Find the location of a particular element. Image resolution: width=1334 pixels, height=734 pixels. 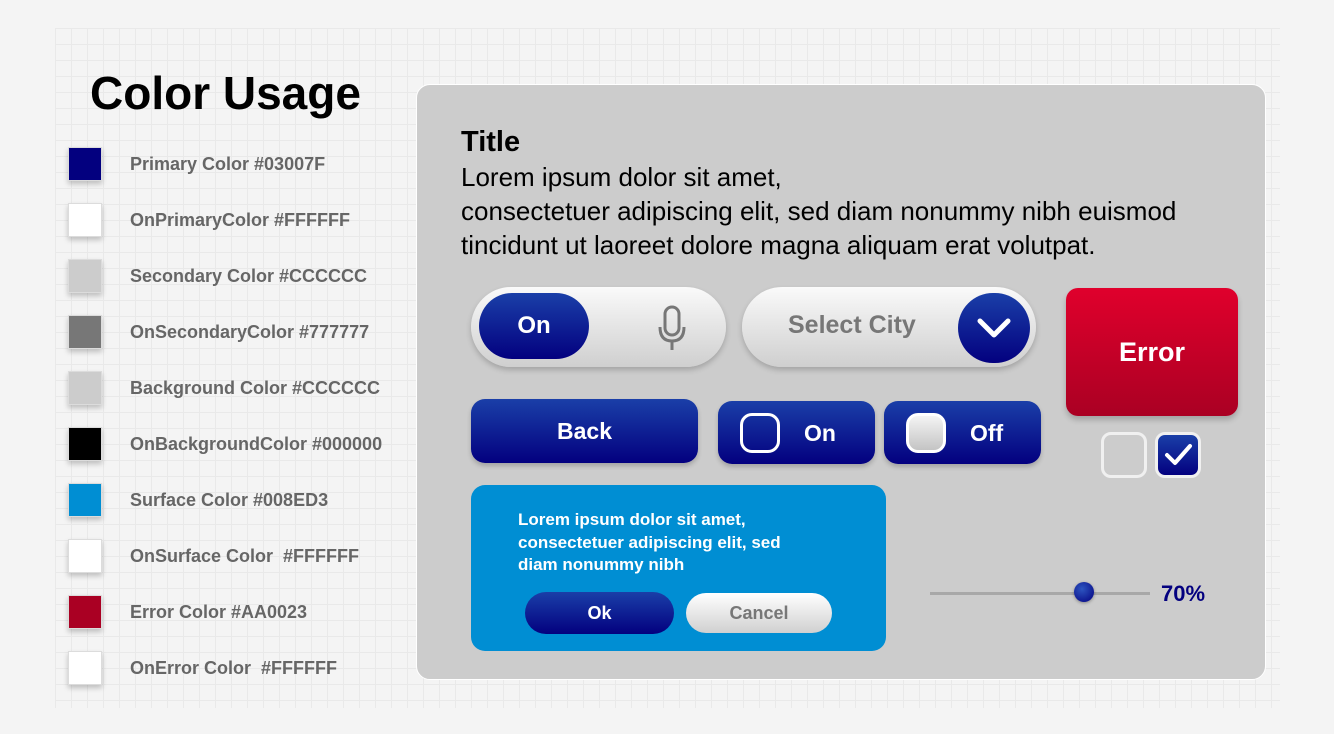

cancel-button: Cancel is located at coordinates (759, 613).